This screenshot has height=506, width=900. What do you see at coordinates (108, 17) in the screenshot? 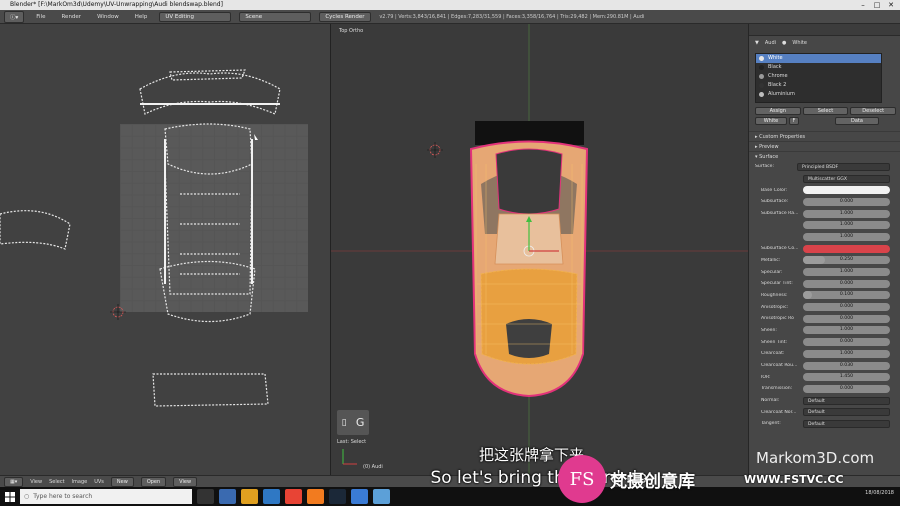
I see `menu-window: Window` at bounding box center [108, 17].